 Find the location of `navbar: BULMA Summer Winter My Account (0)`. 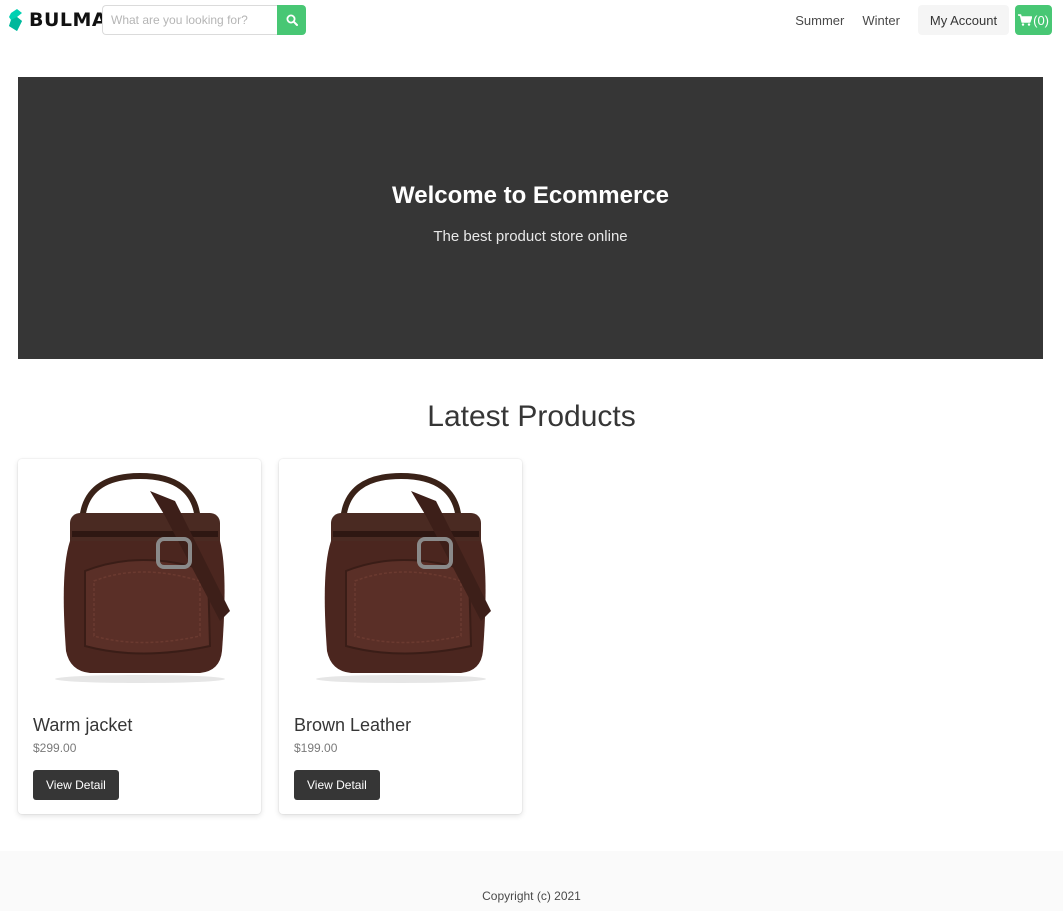

navbar: BULMA Summer Winter My Account (0) is located at coordinates (531, 20).